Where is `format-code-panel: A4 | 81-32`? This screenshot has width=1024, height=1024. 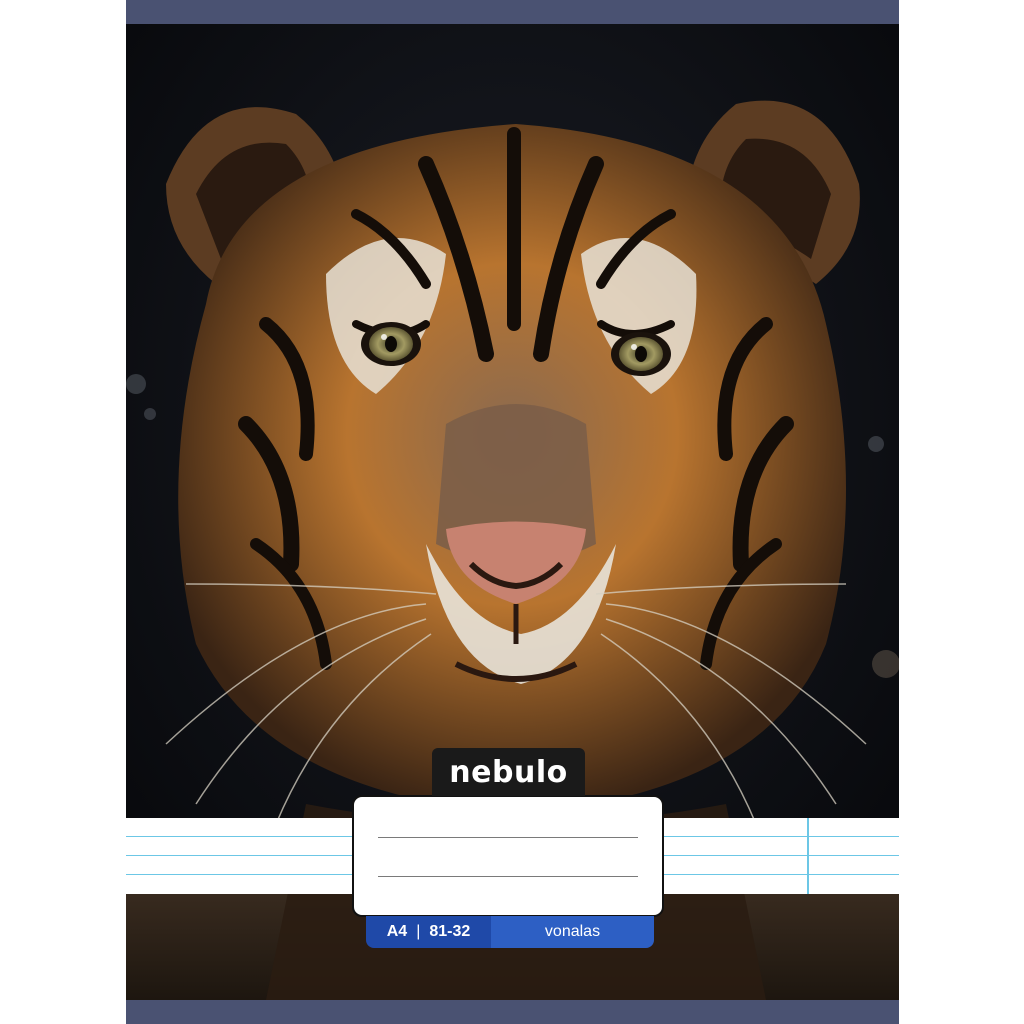
format-code-panel: A4 | 81-32 is located at coordinates (428, 932).